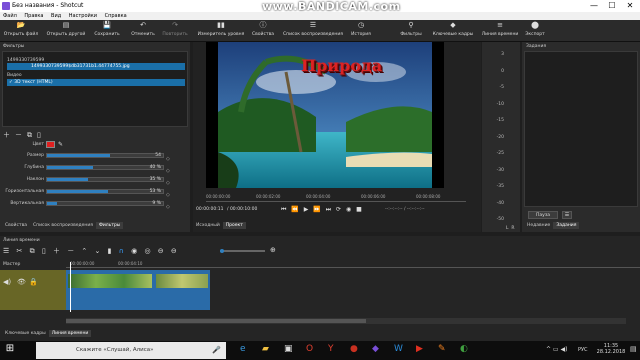 This screenshot has height=360, width=640. What do you see at coordinates (535, 31) in the screenshot?
I see `export-button: ⬤ Экспорт` at bounding box center [535, 31].